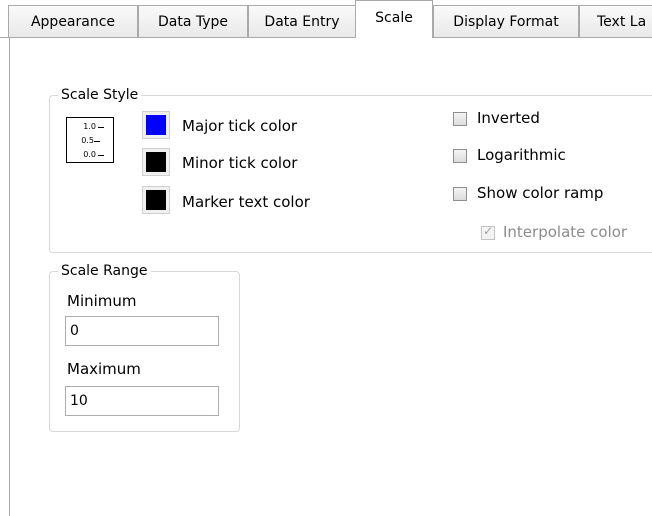 The width and height of the screenshot is (652, 516). Describe the element at coordinates (508, 118) in the screenshot. I see `inverted-label: Inverted` at that location.